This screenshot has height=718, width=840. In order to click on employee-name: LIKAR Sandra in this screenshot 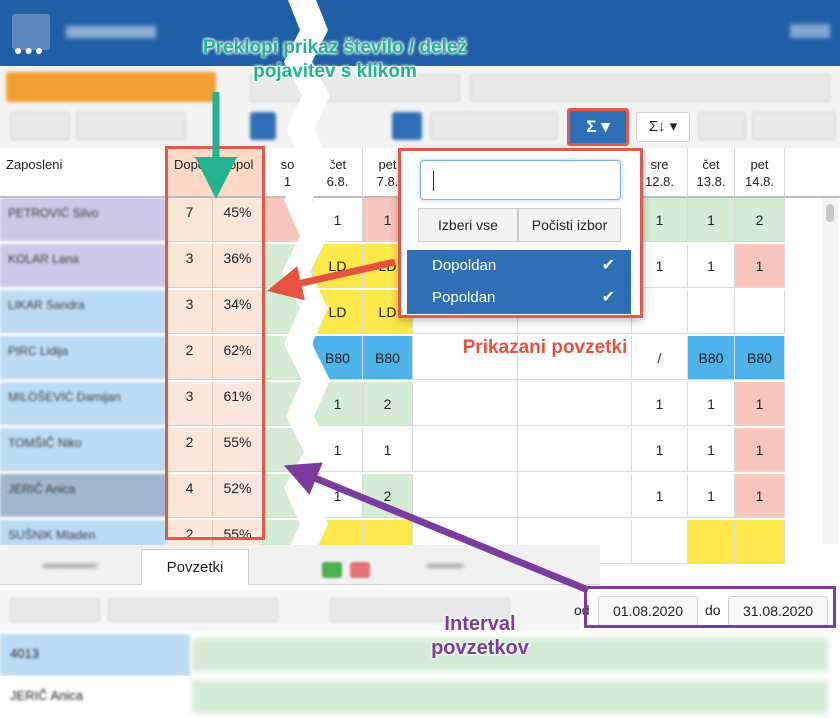, I will do `click(83, 311)`.